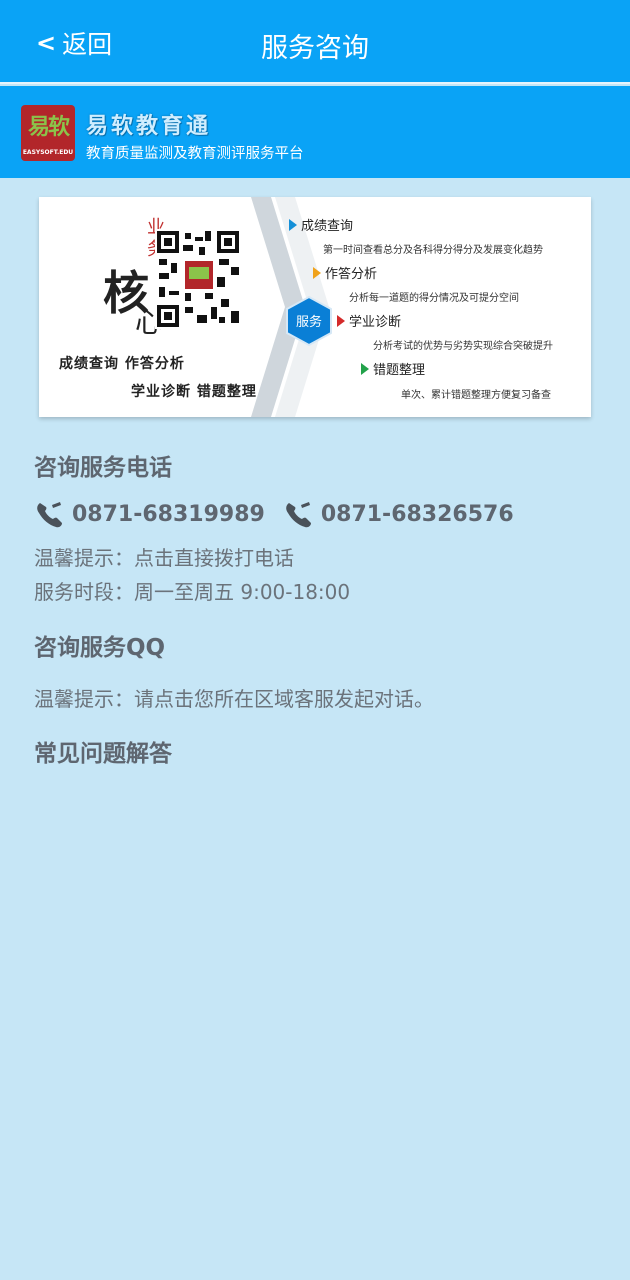  Describe the element at coordinates (192, 592) in the screenshot. I see `service-hours: 服务时段：周一至周五 9:00-18:00` at that location.